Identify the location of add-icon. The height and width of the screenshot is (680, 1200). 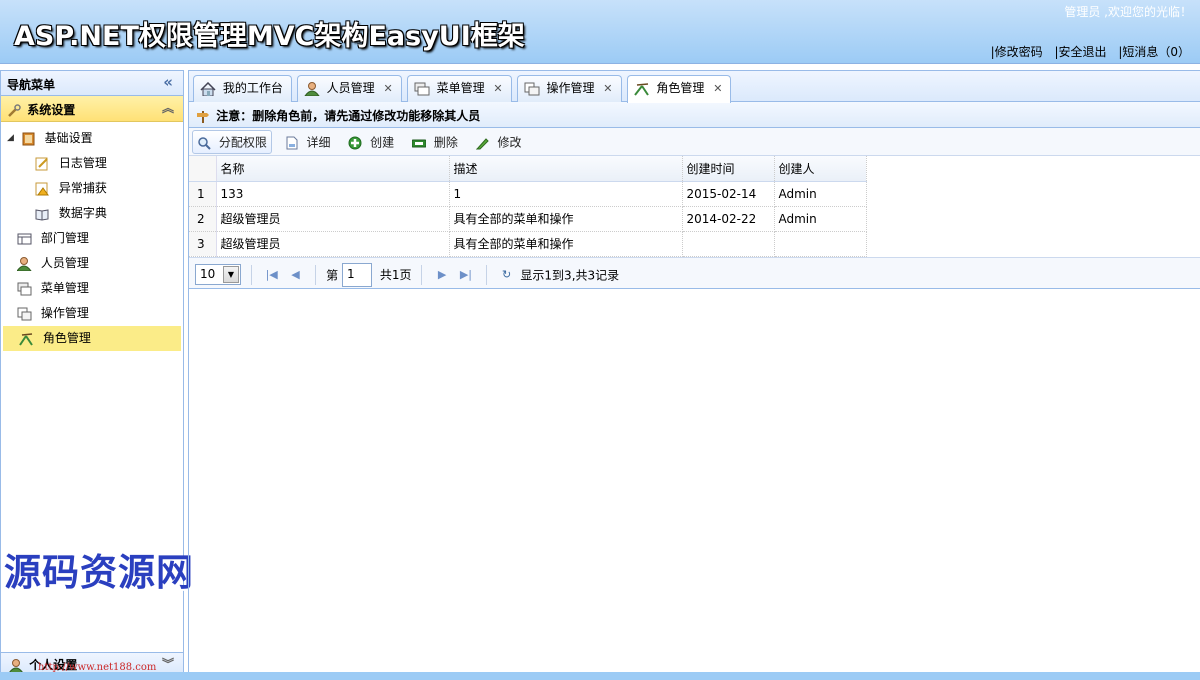
(355, 142).